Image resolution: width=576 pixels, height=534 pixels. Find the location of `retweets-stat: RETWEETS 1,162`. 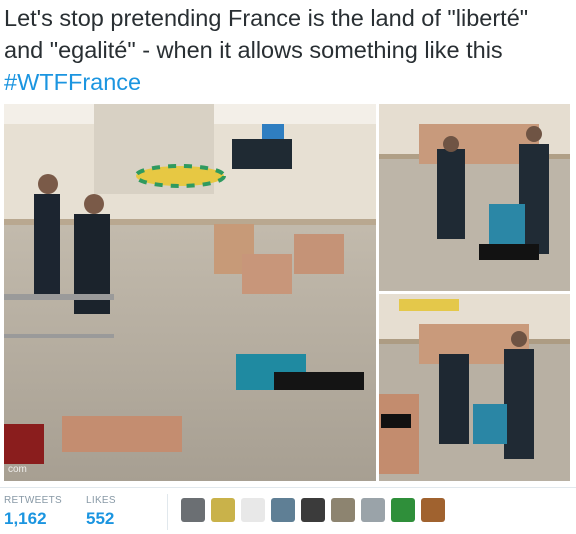

retweets-stat: RETWEETS 1,162 is located at coordinates (33, 512).